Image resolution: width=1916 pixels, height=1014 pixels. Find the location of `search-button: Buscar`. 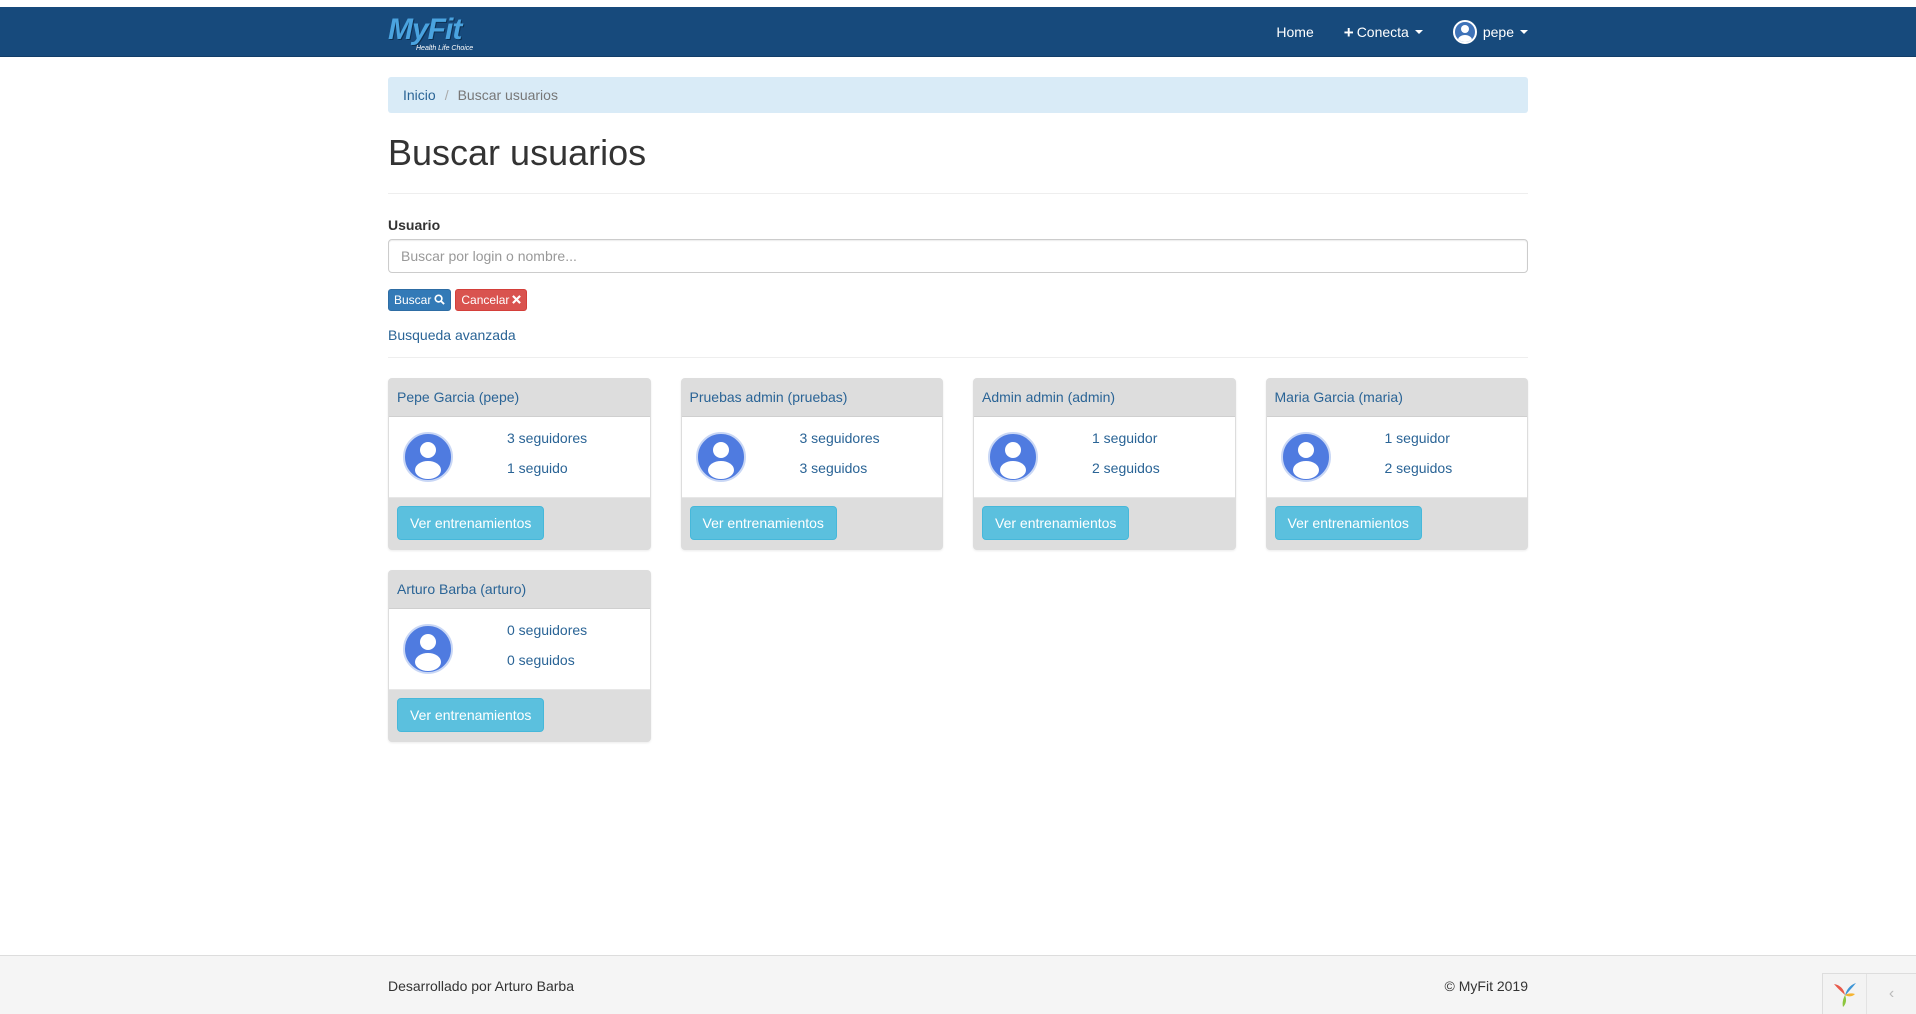

search-button: Buscar is located at coordinates (420, 299).